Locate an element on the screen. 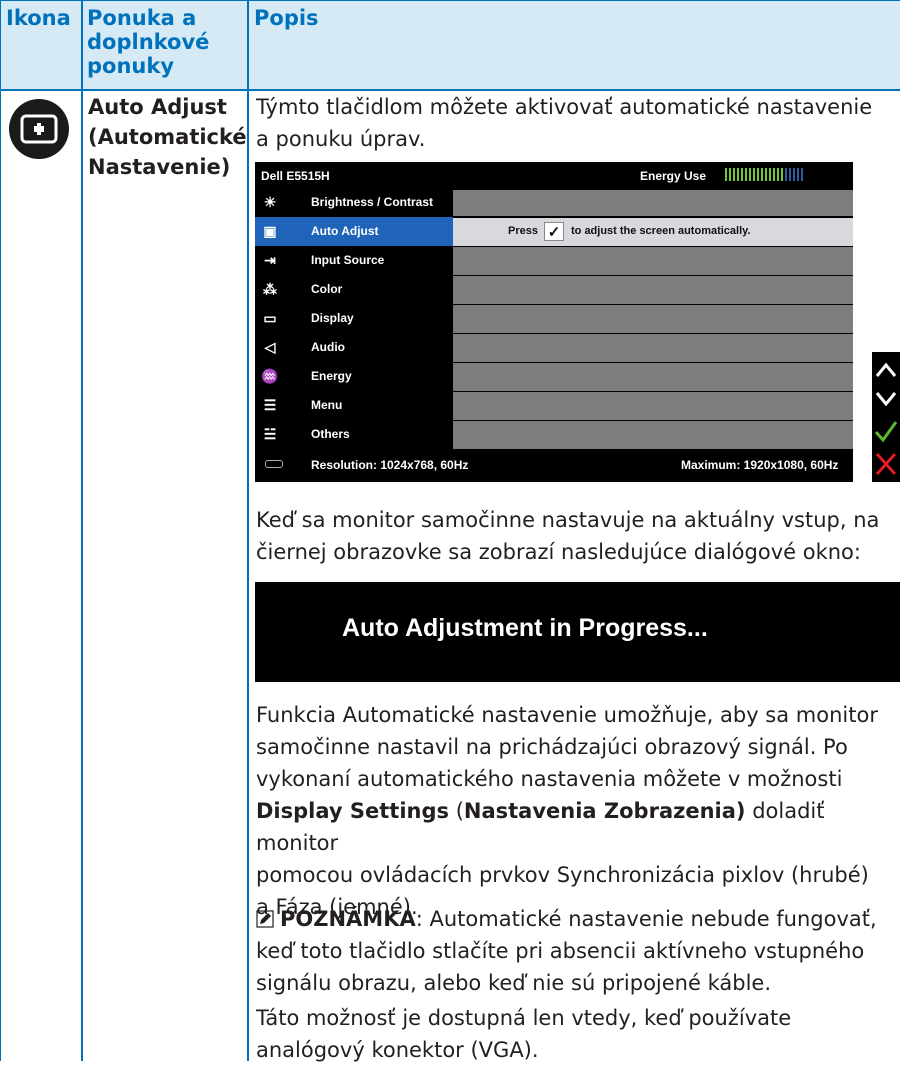 This screenshot has height=1066, width=900. menu-cell: Auto Adjust (Automatické Nastavenie) is located at coordinates (167, 137).